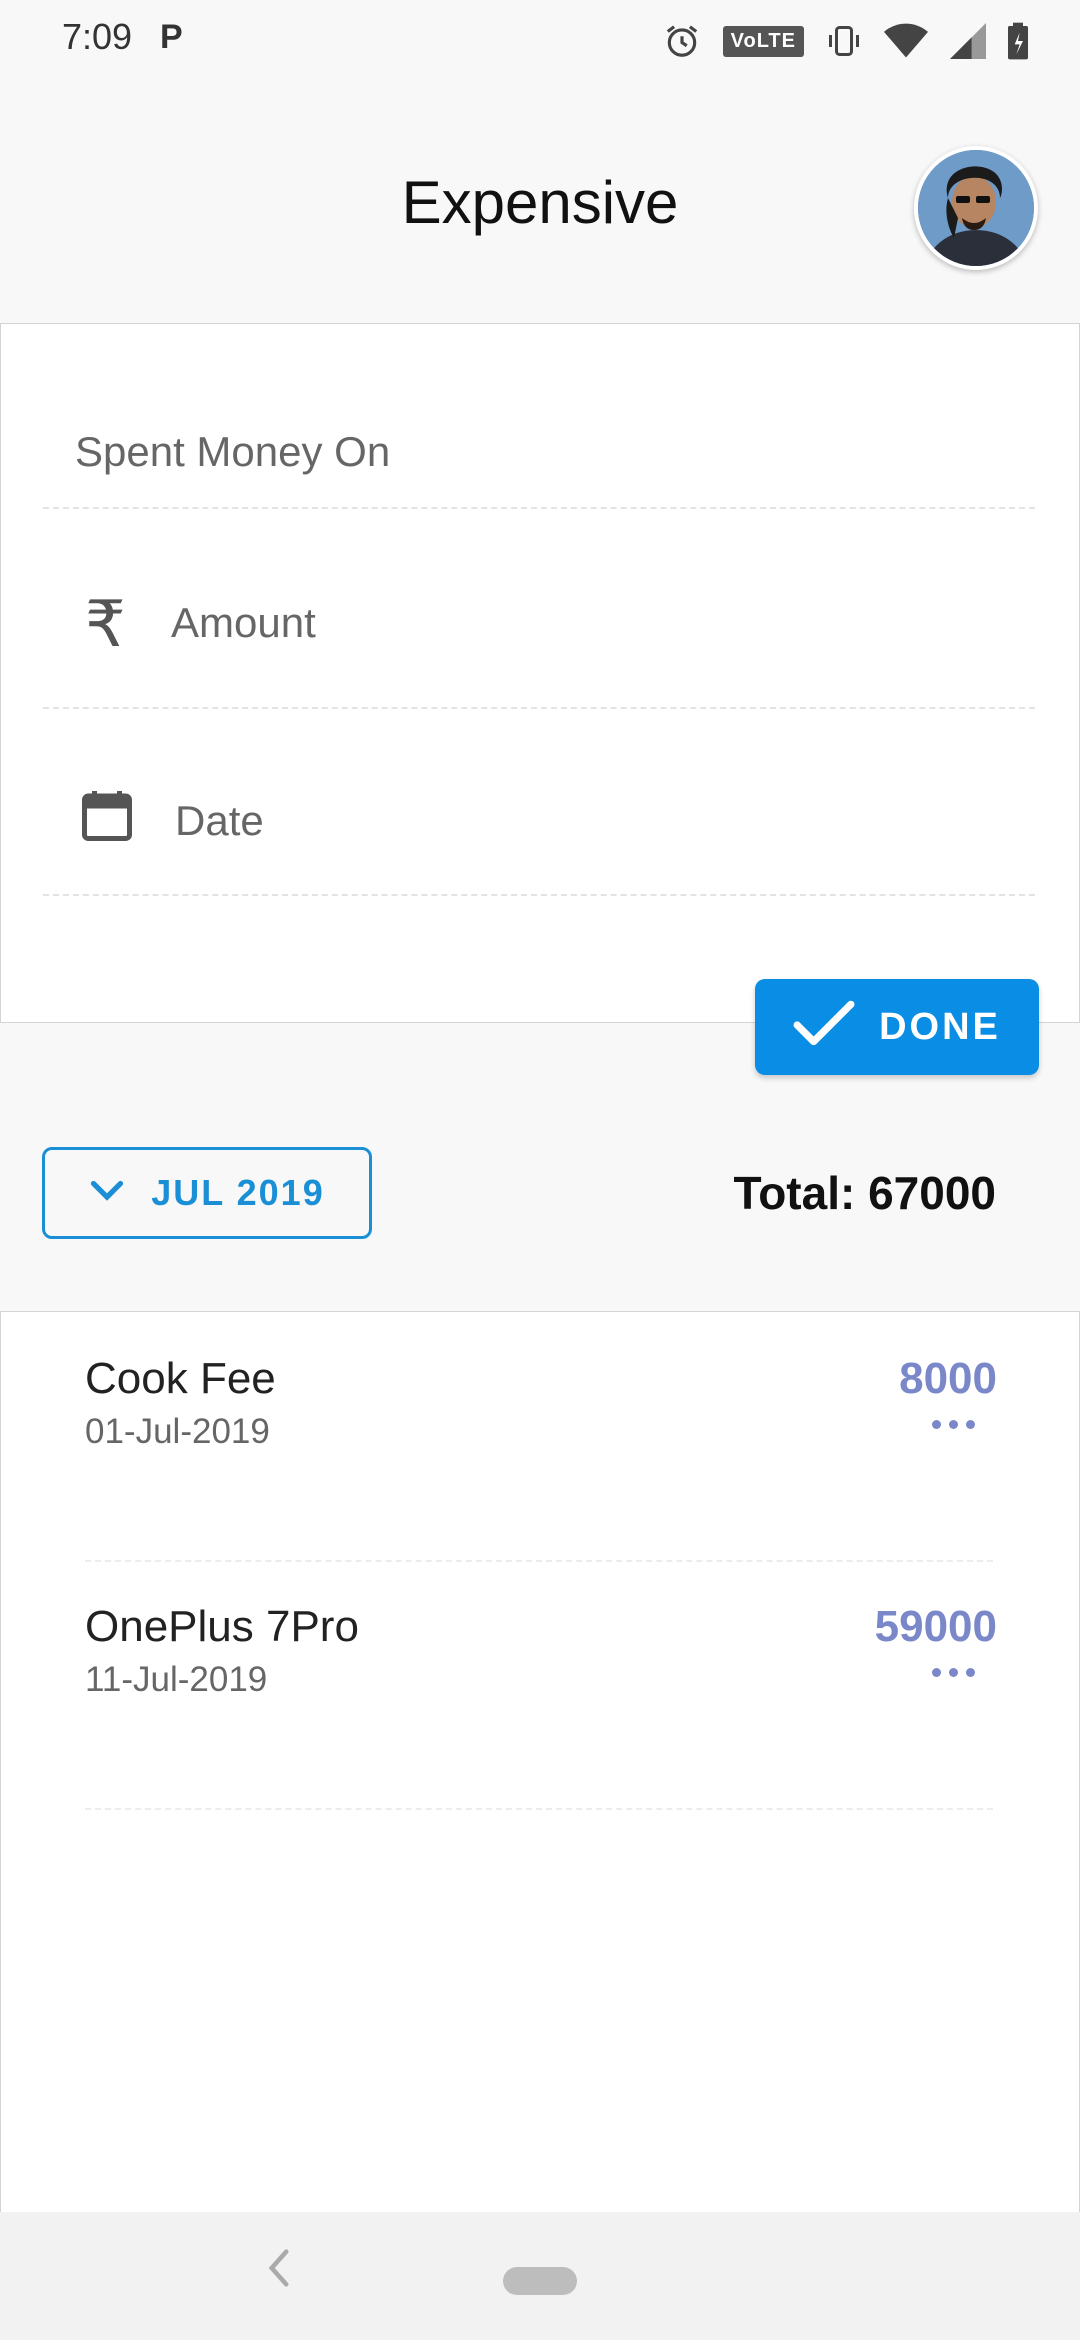  What do you see at coordinates (219, 820) in the screenshot?
I see `date-placeholder: Date` at bounding box center [219, 820].